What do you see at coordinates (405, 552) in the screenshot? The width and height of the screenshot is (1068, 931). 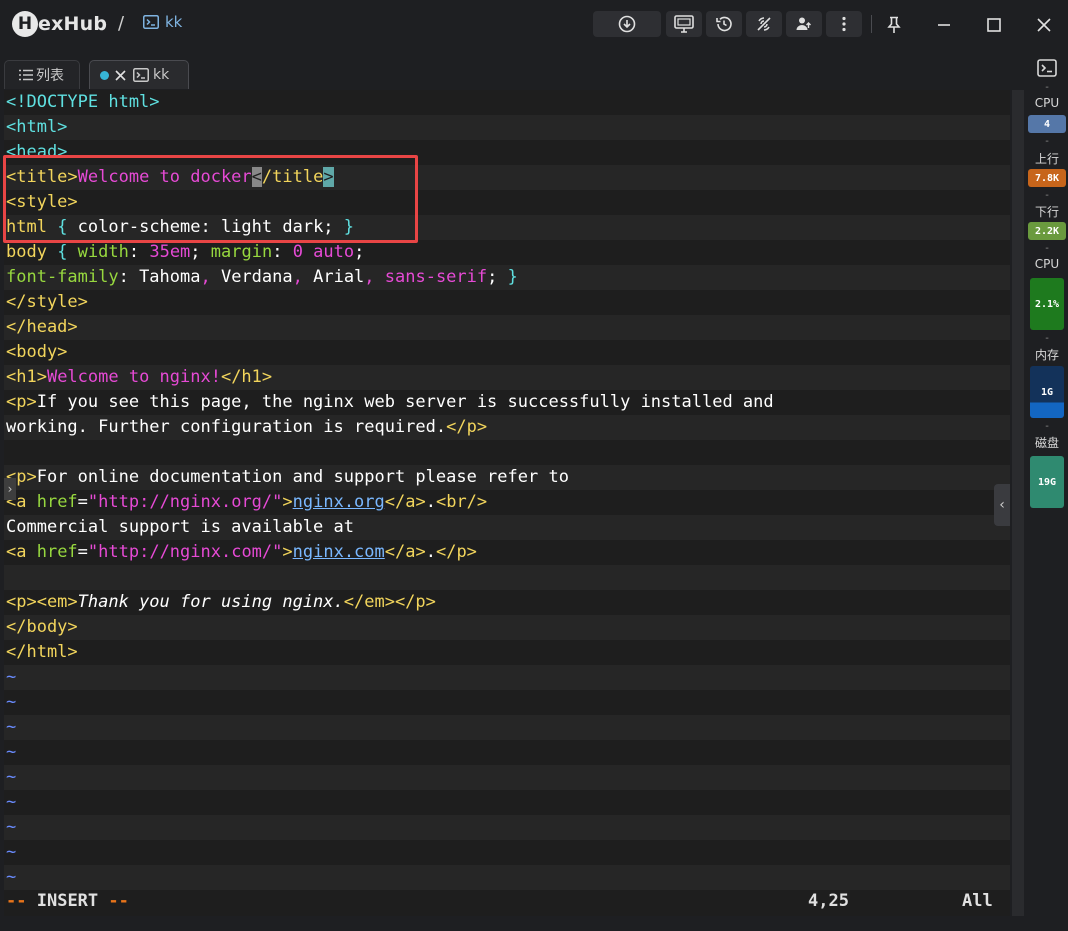 I see `editor-token: </a>` at bounding box center [405, 552].